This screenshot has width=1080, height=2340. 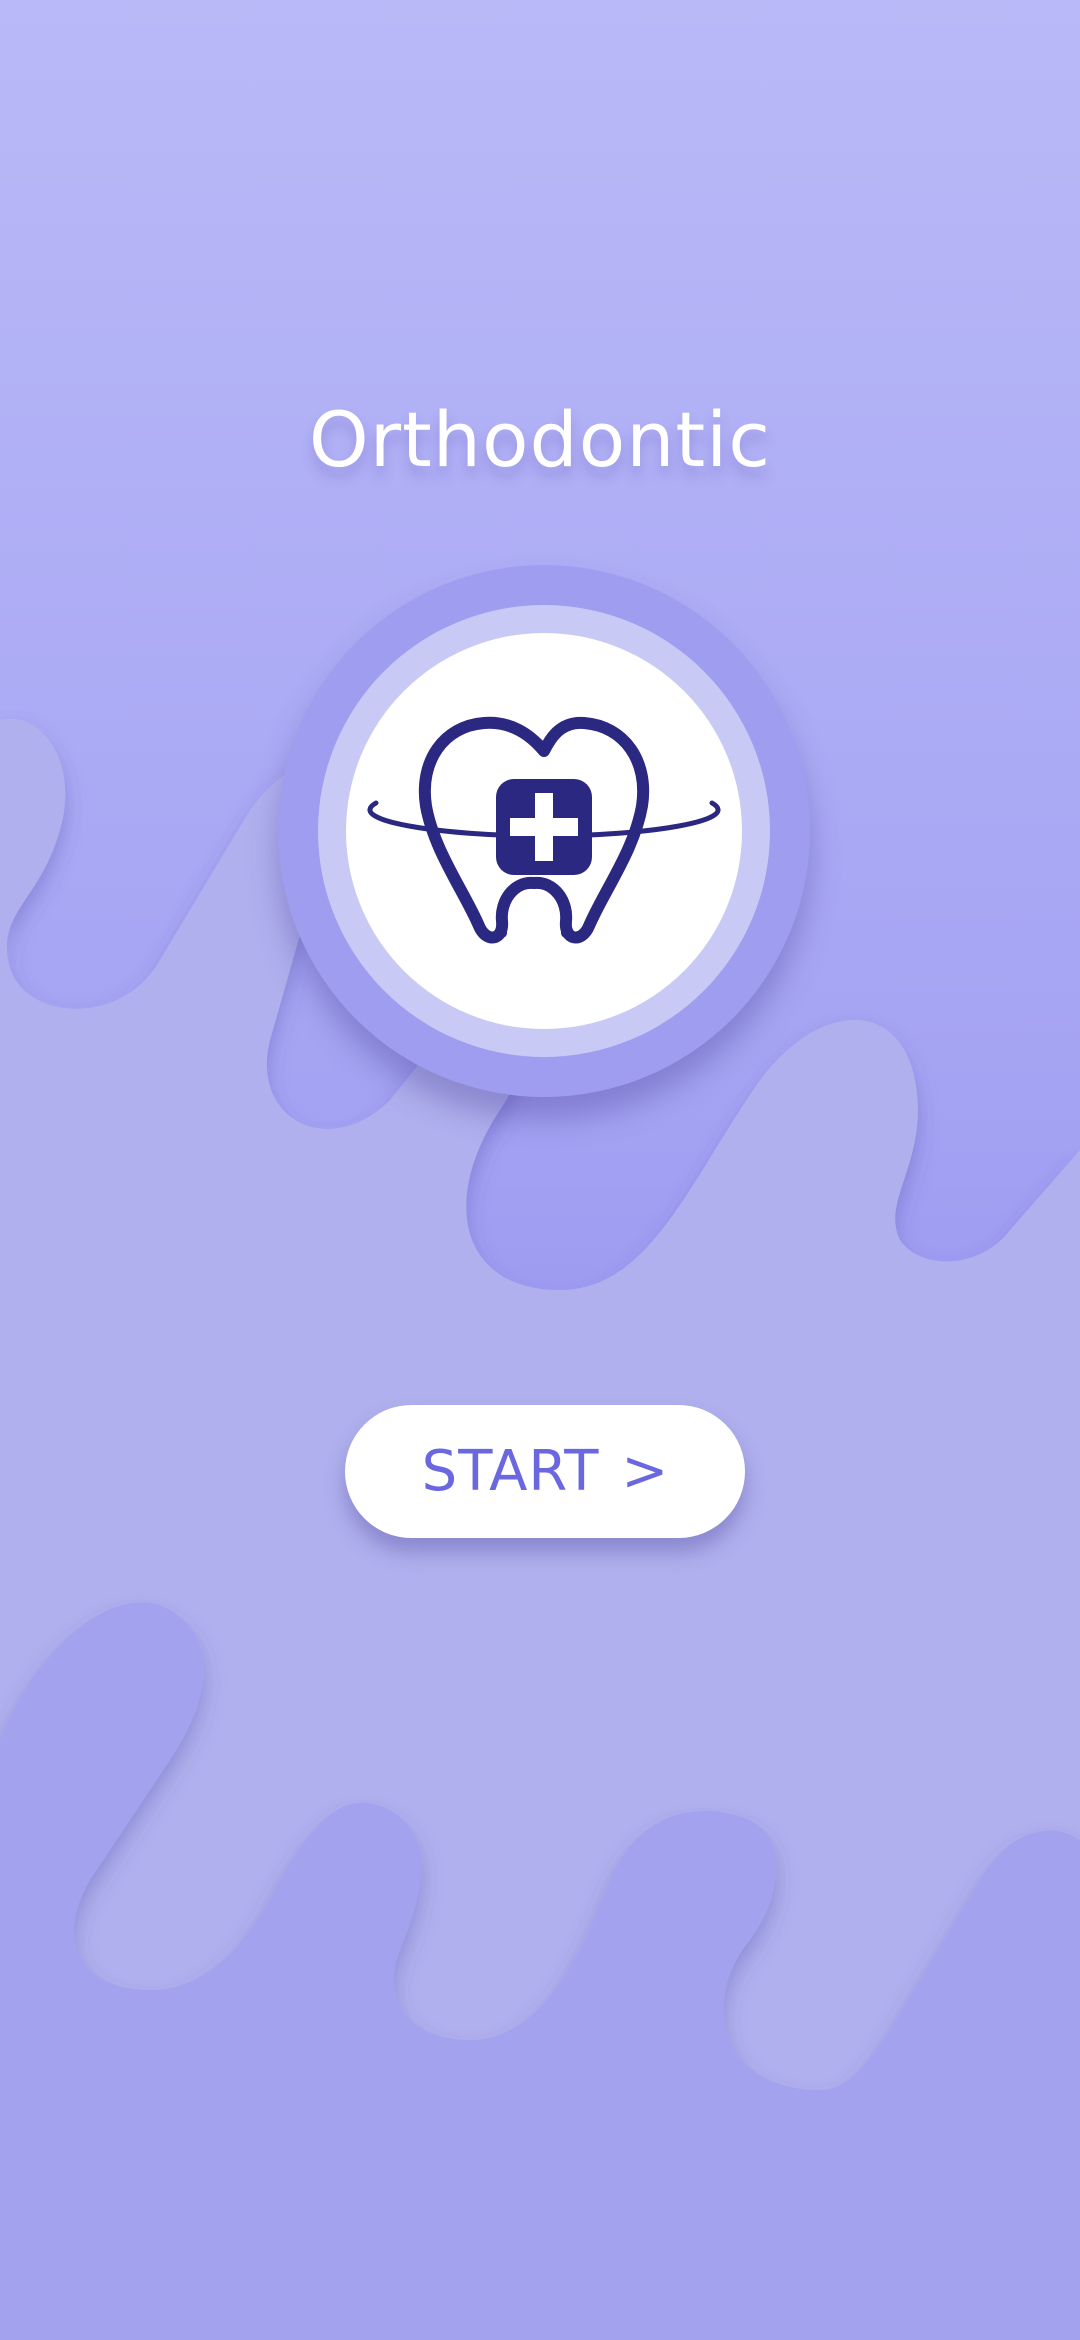 What do you see at coordinates (540, 439) in the screenshot?
I see `app-title: Orthodontic` at bounding box center [540, 439].